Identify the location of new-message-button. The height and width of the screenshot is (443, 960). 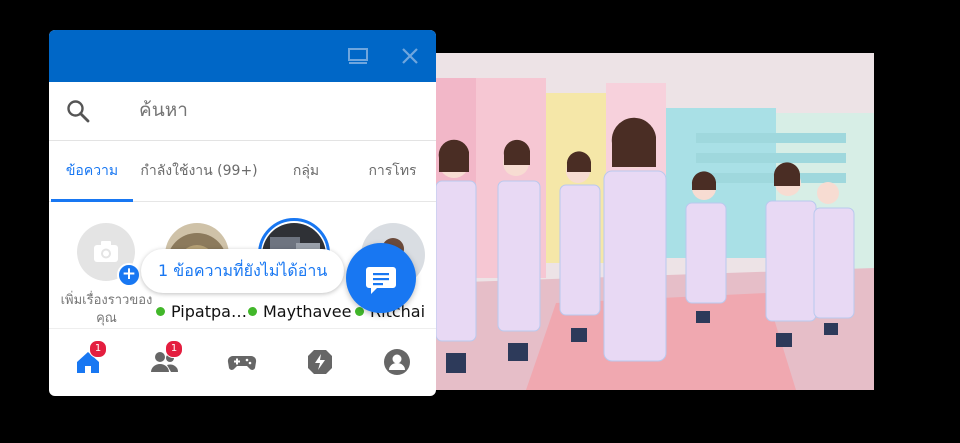
(381, 278).